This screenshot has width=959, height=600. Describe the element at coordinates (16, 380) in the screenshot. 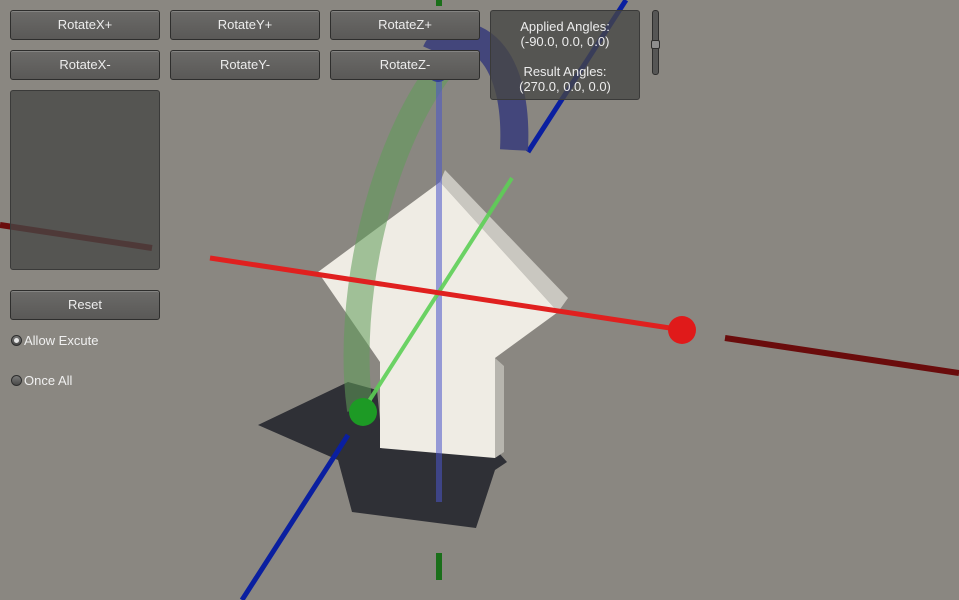

I see `once-all-radio-icon` at that location.